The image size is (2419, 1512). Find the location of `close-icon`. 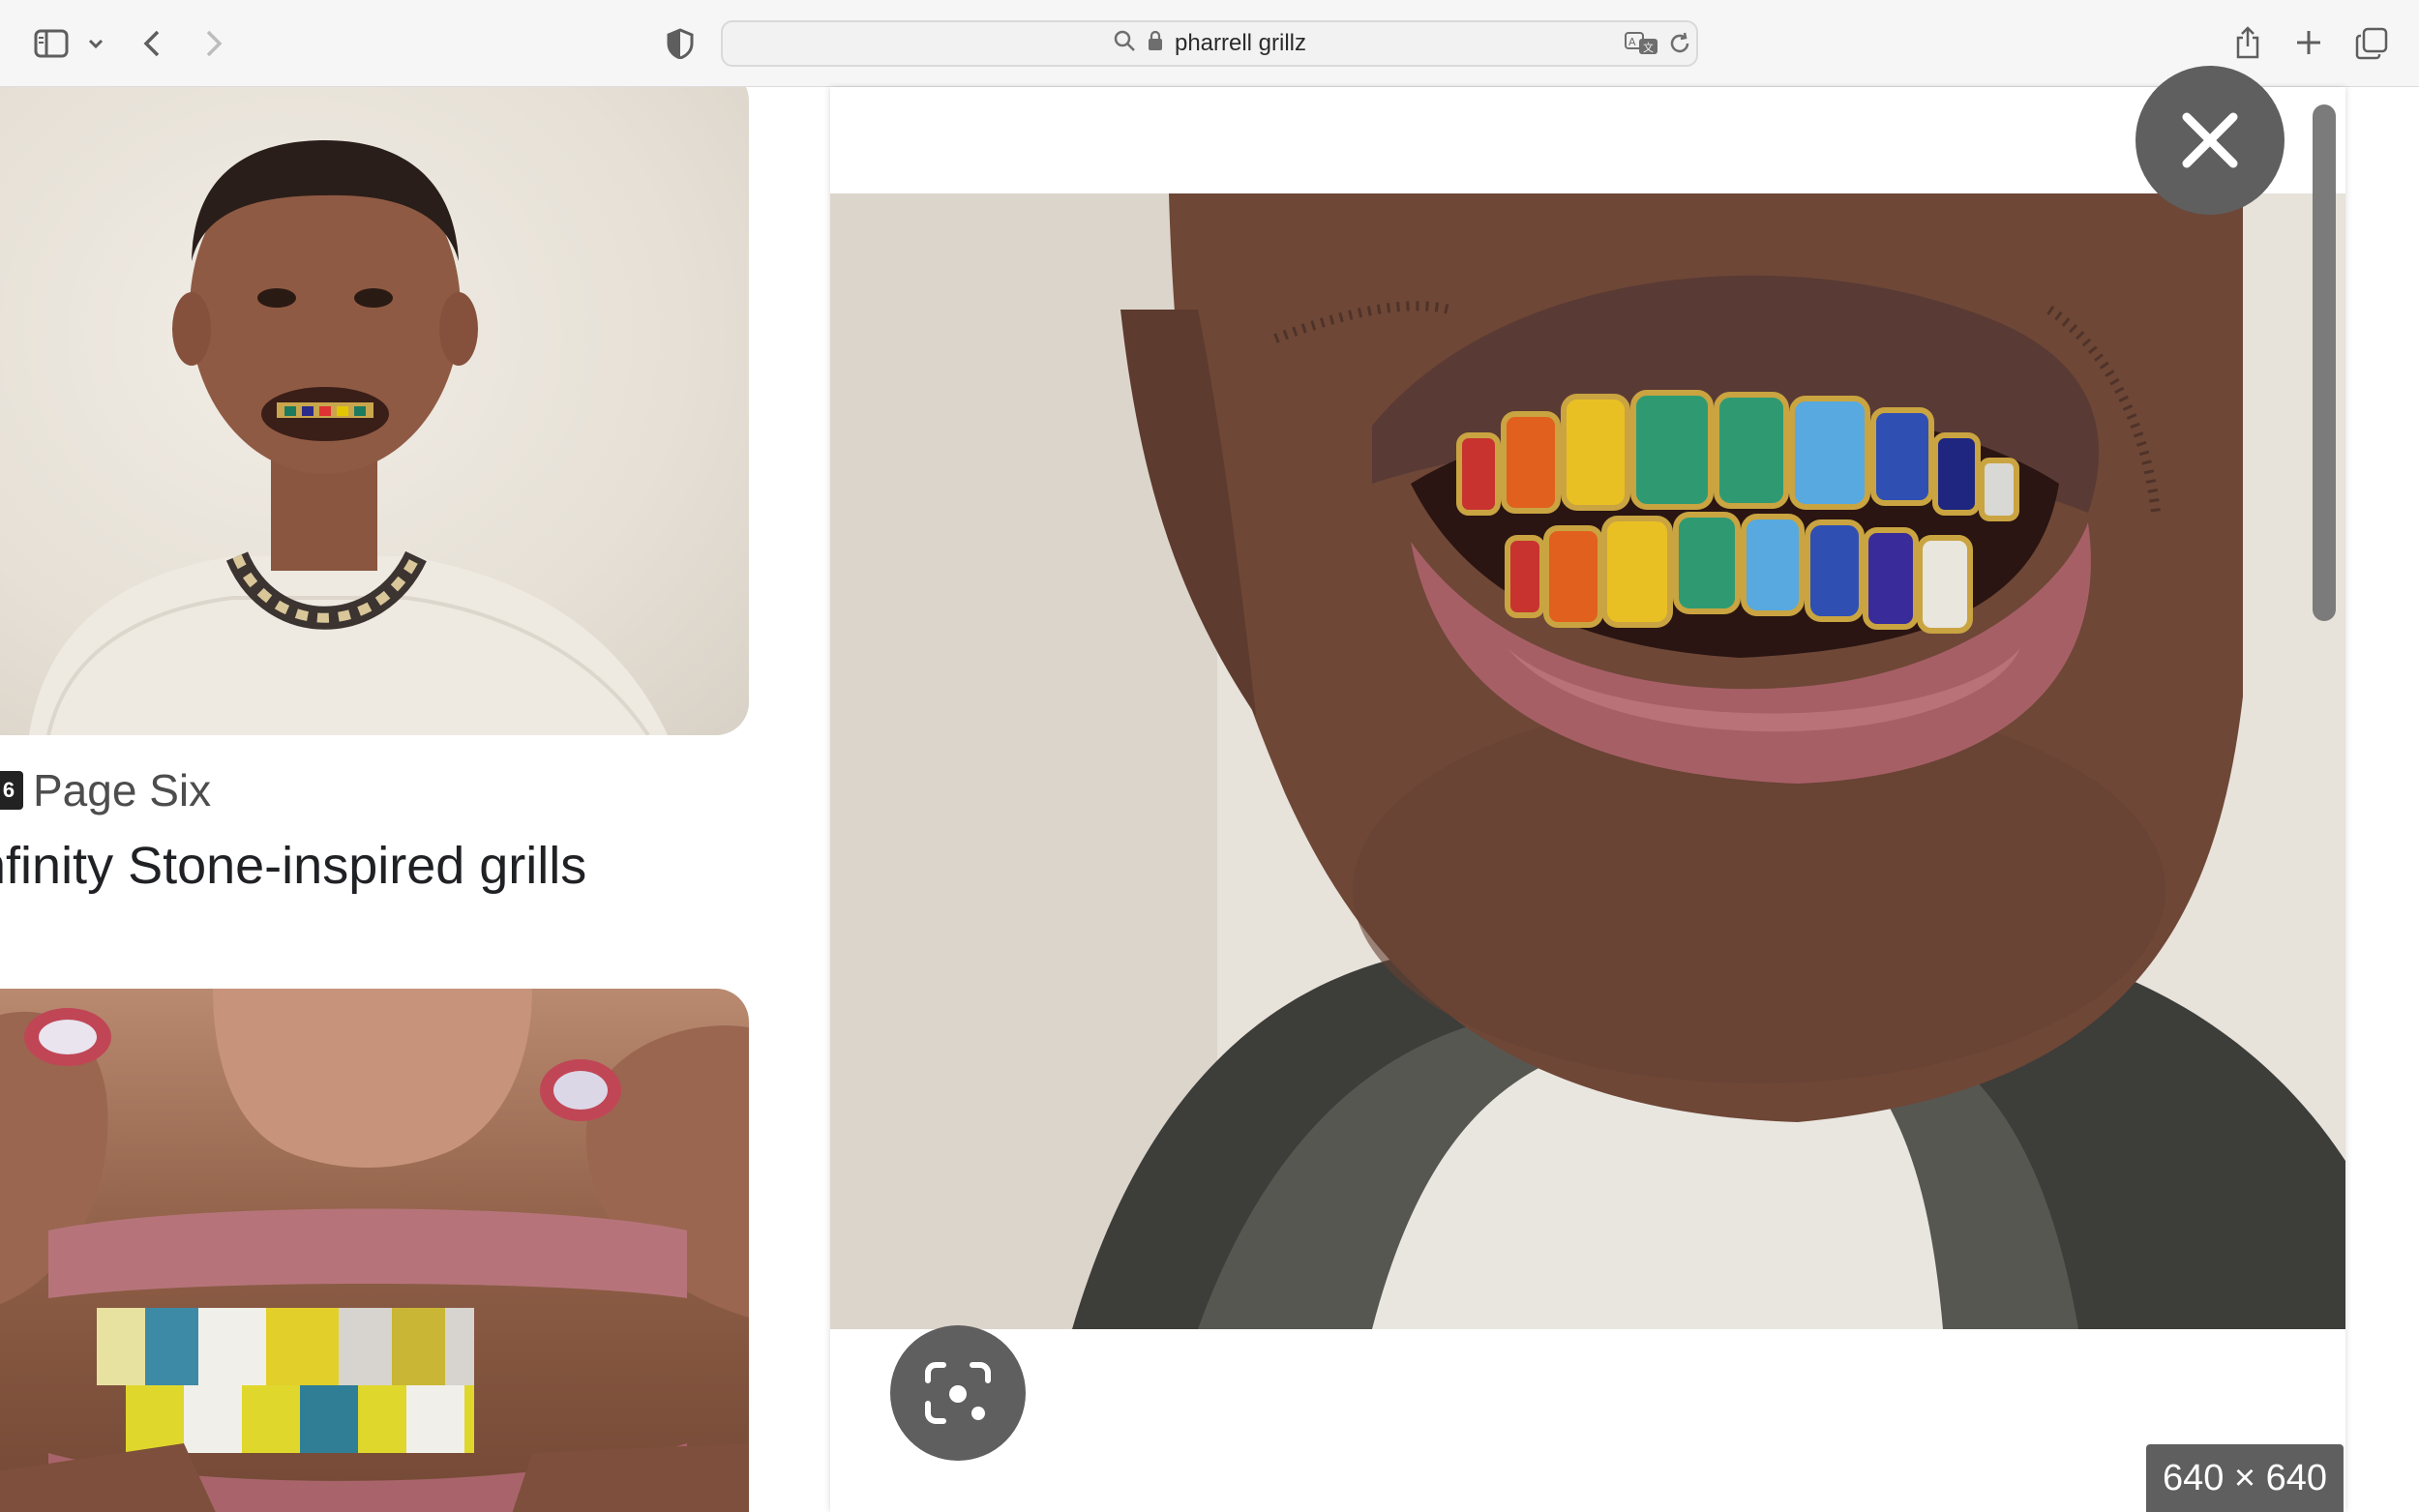

close-icon is located at coordinates (2210, 140).